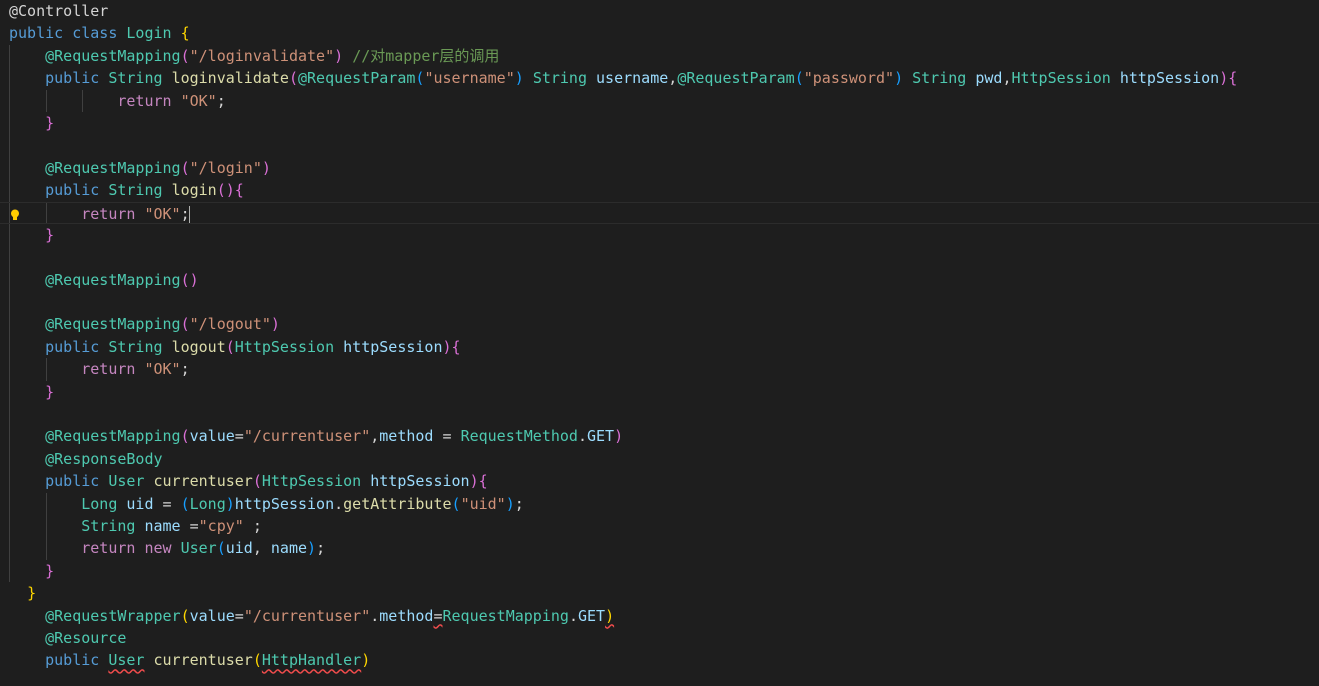  Describe the element at coordinates (505, 615) in the screenshot. I see `code-token: RequestMapping` at that location.